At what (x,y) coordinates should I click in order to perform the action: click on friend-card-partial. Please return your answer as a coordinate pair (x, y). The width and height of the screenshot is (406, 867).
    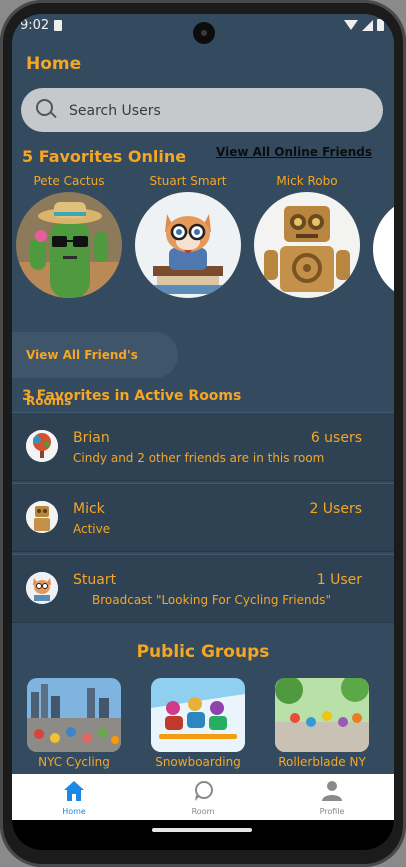
    Looking at the image, I should click on (382, 238).